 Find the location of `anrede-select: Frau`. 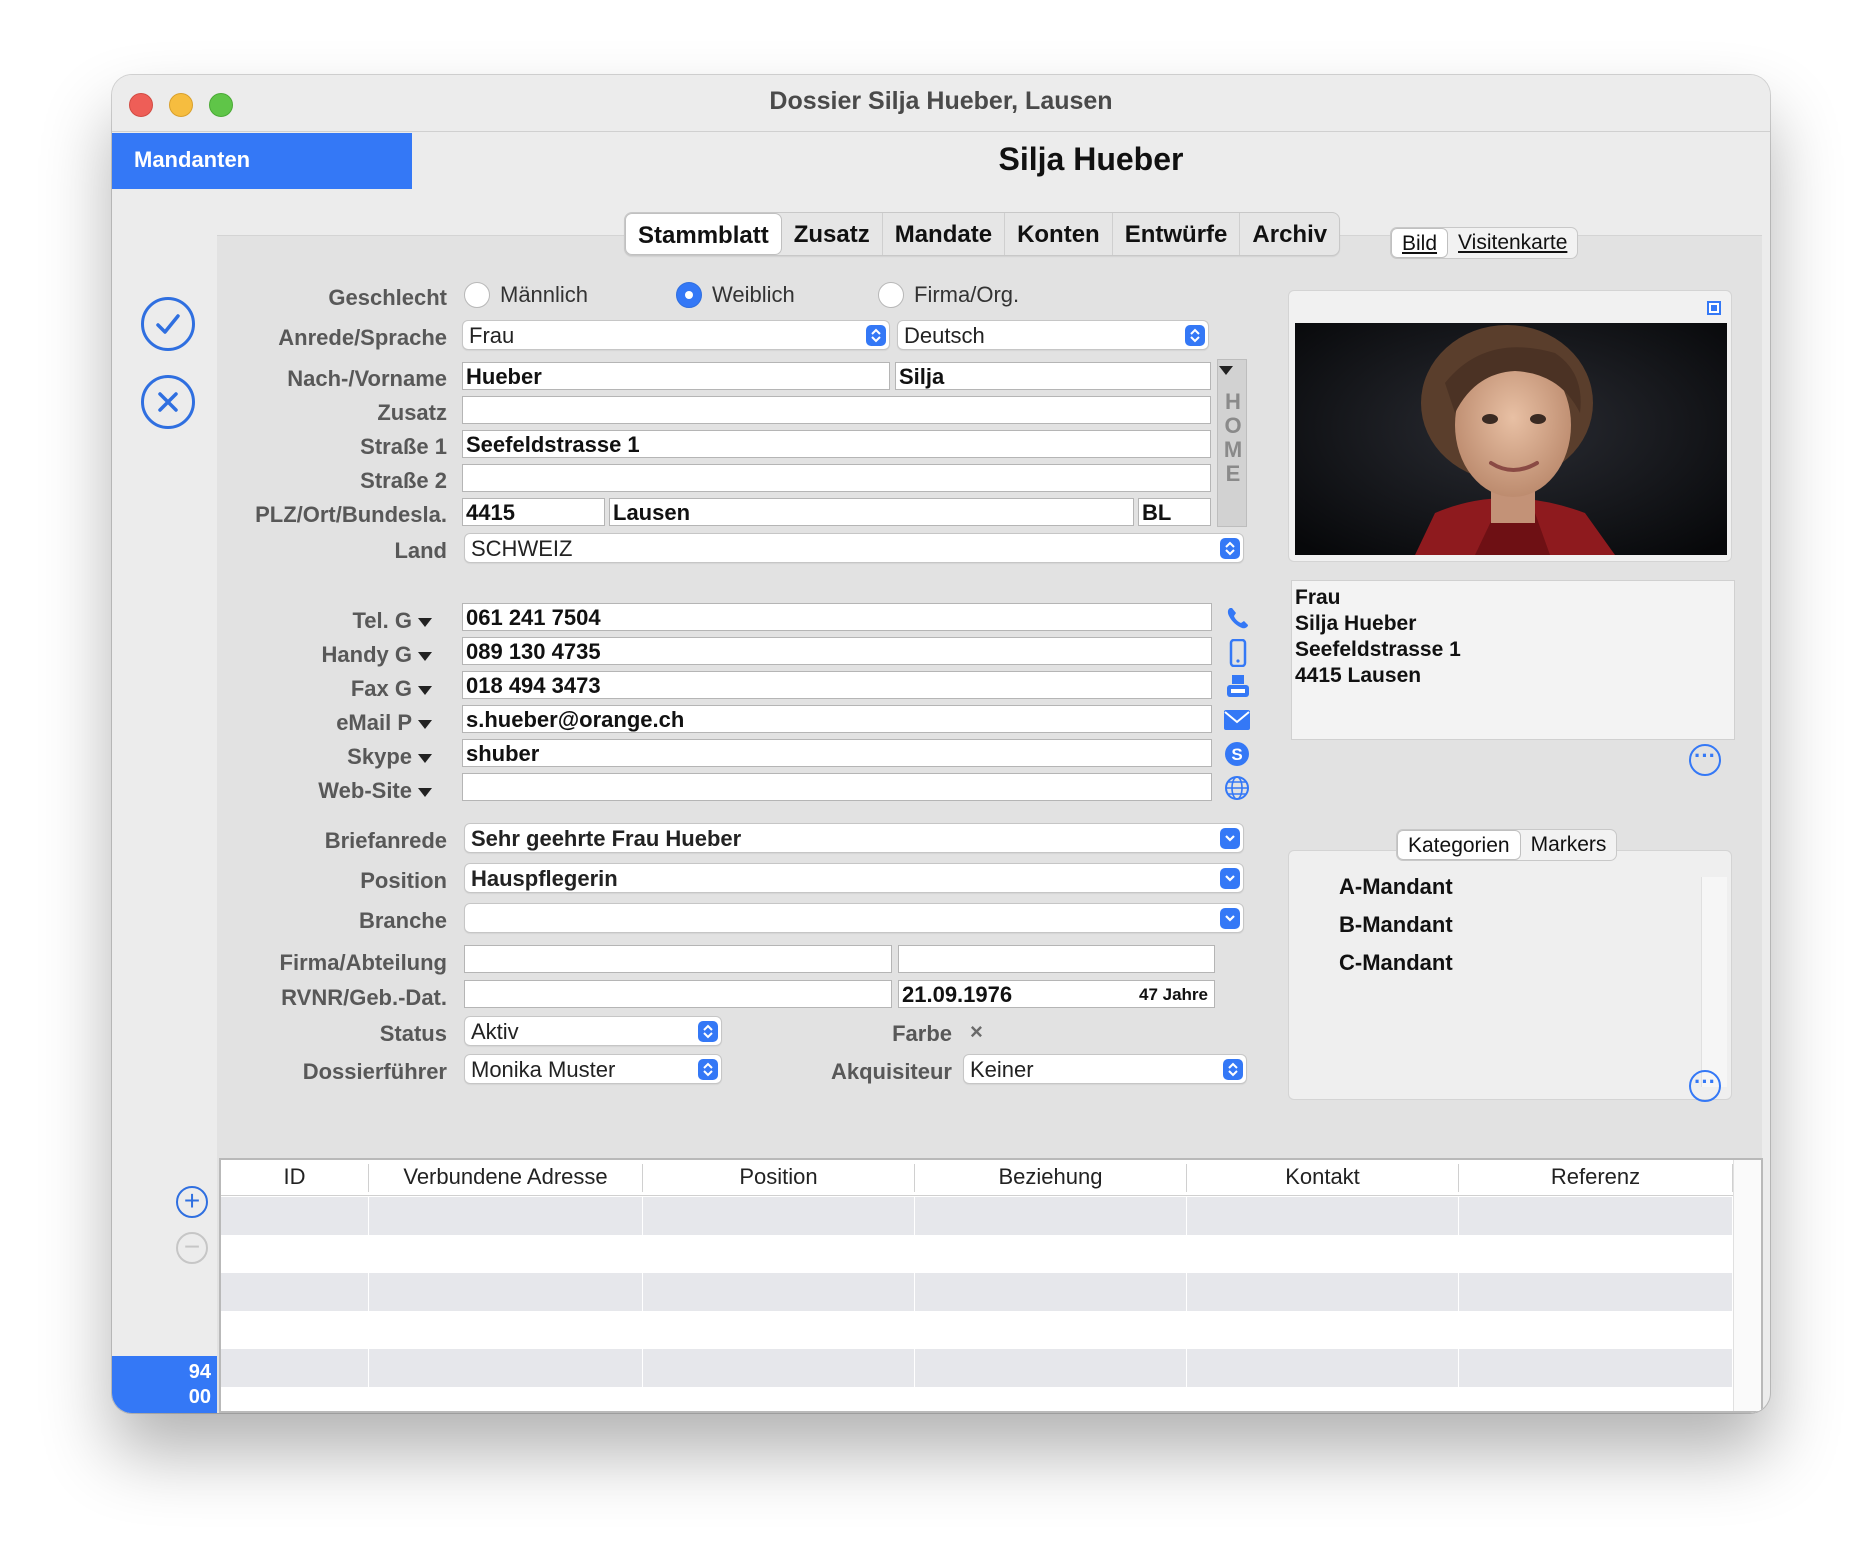

anrede-select: Frau is located at coordinates (676, 335).